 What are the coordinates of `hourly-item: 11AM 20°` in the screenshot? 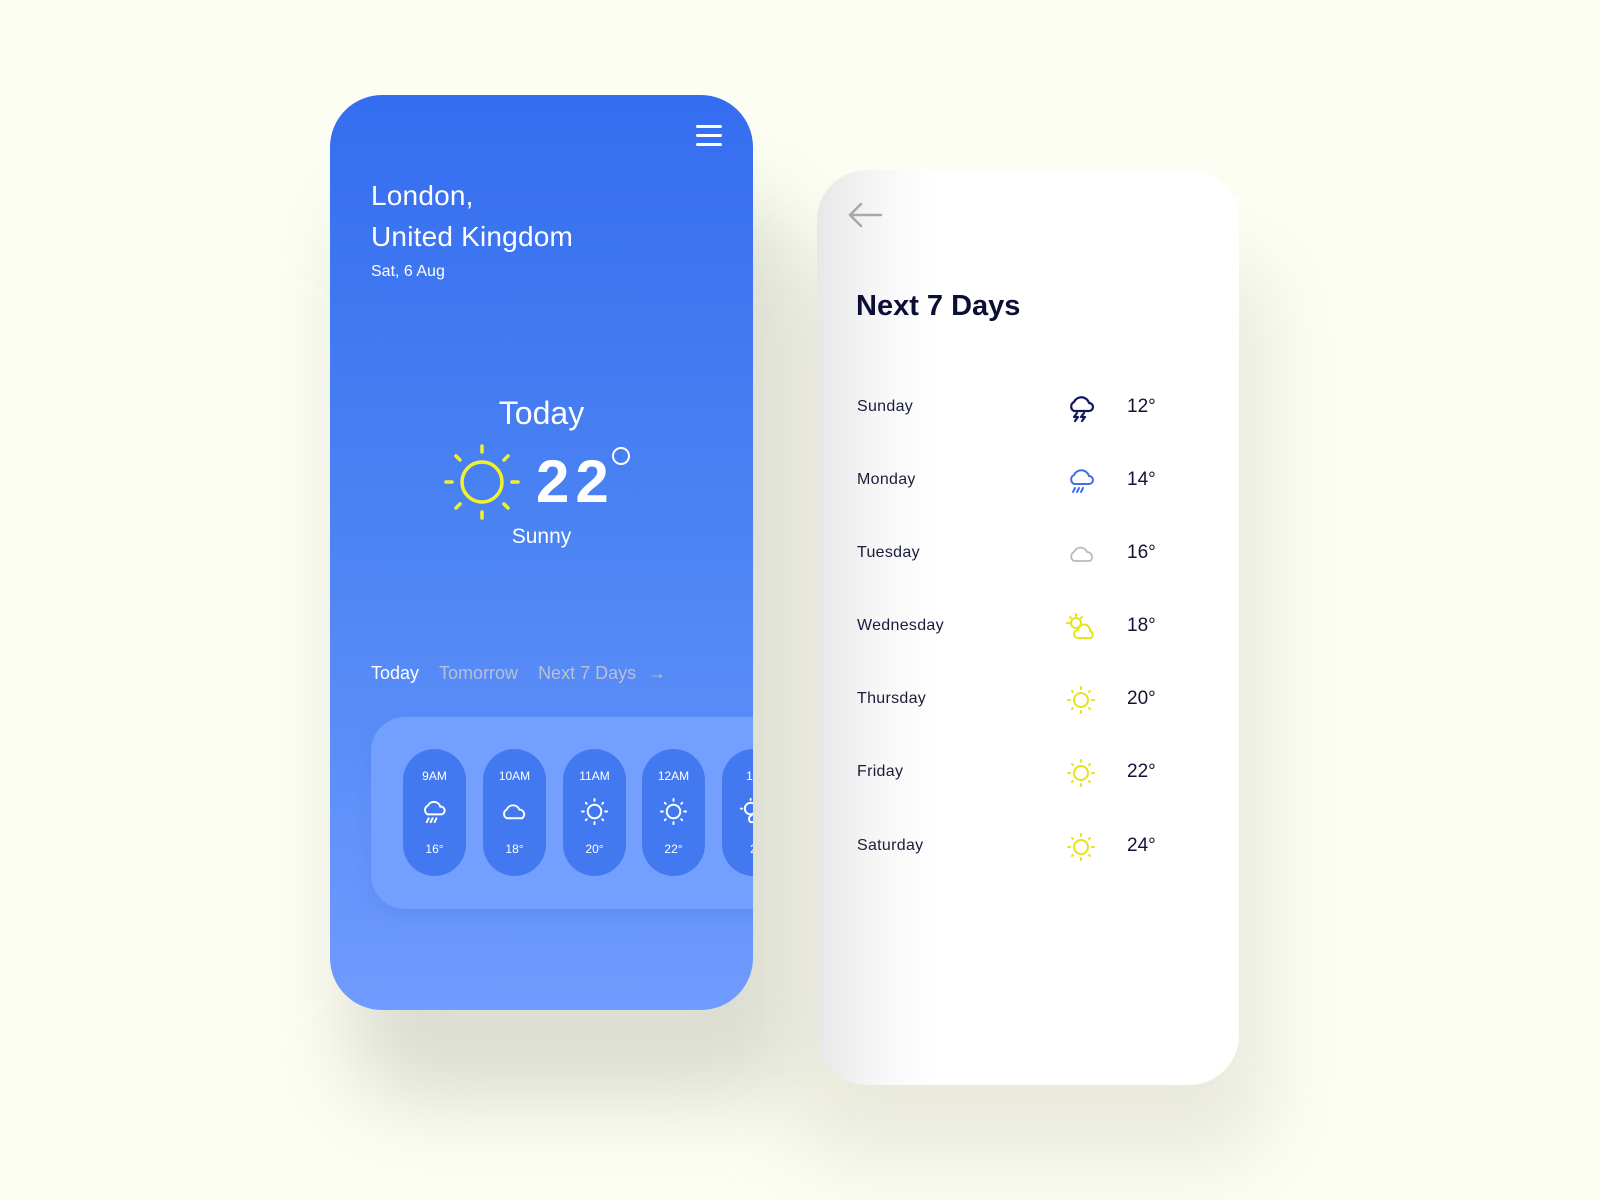 It's located at (594, 812).